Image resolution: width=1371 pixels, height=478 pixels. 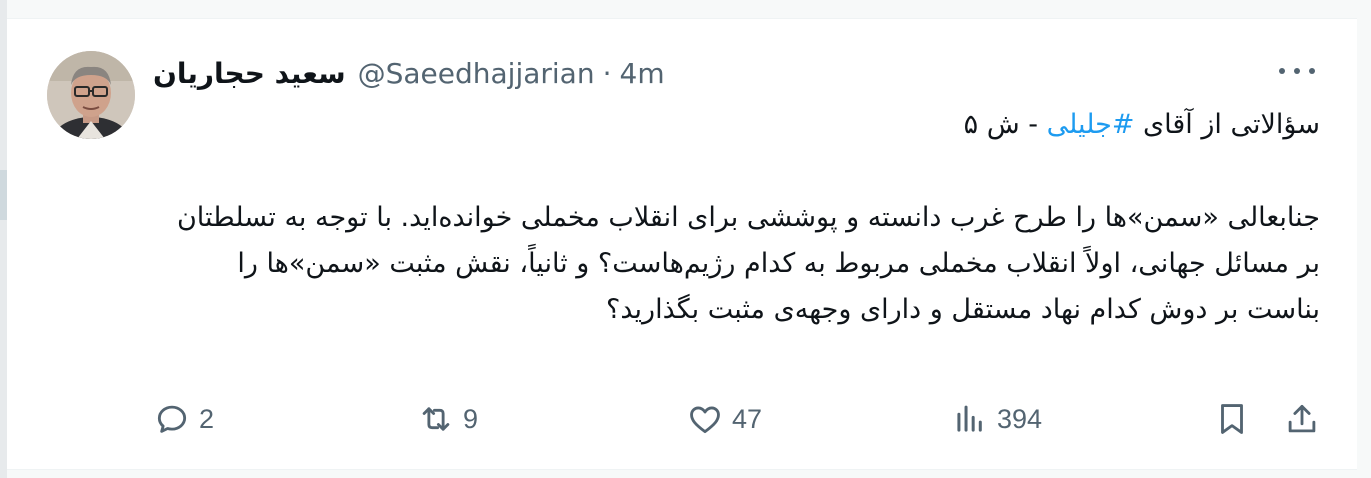 I want to click on share-icon, so click(x=1302, y=418).